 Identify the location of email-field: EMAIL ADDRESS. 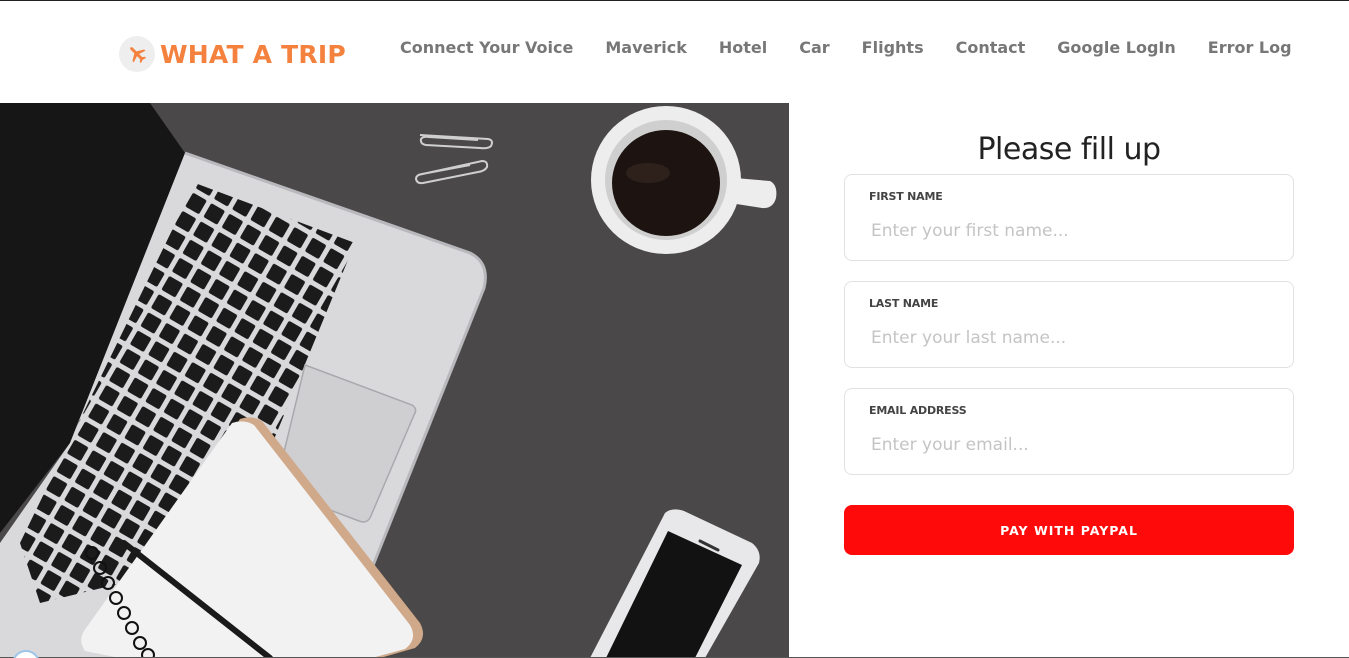
(1069, 431).